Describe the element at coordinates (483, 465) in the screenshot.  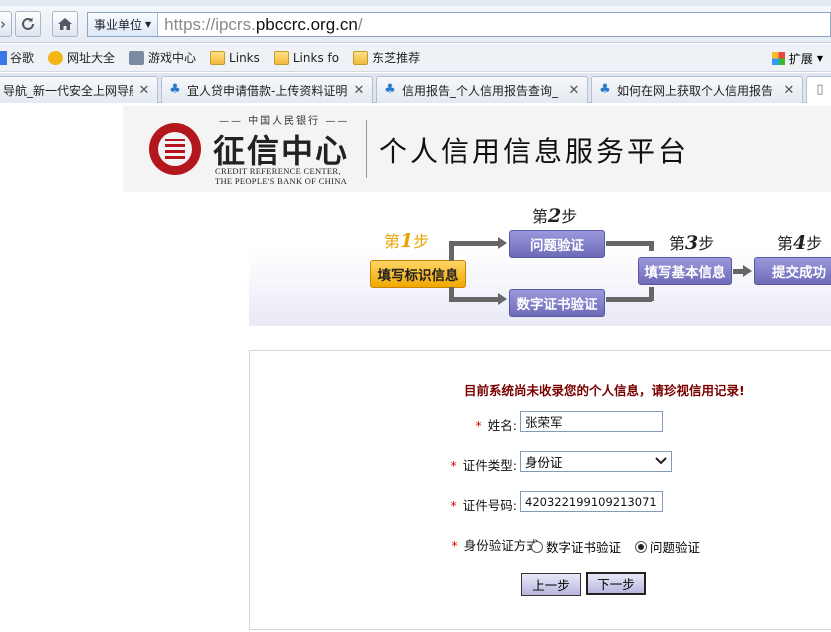
I see `id-type-label: * 证件类型:` at that location.